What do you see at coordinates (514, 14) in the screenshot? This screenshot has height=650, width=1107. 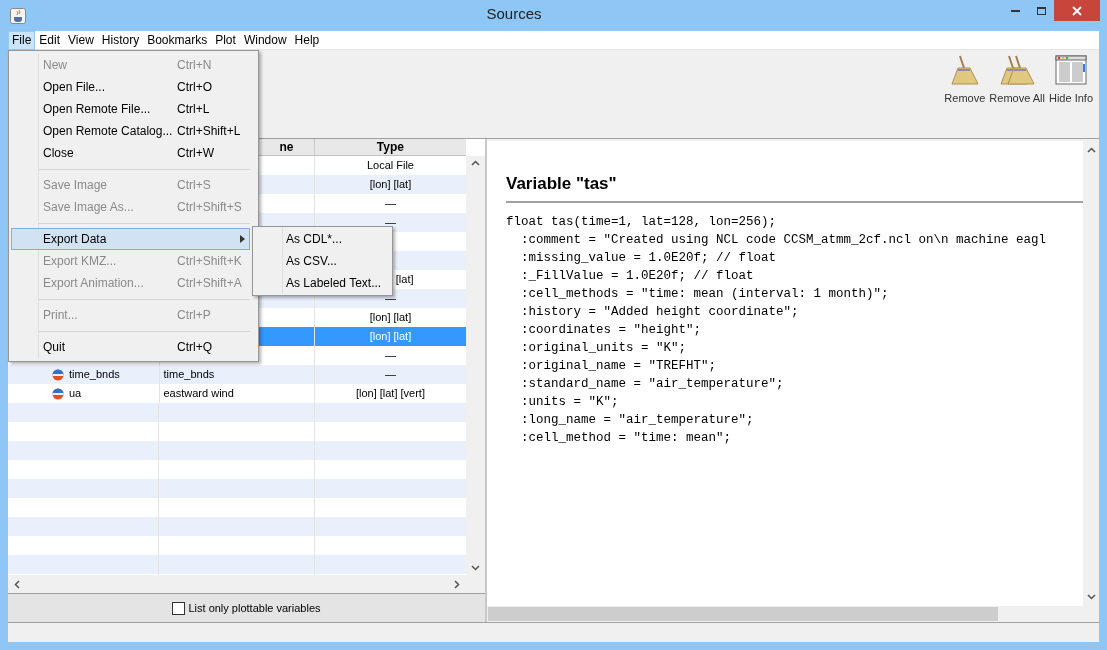 I see `window-title: Sources` at bounding box center [514, 14].